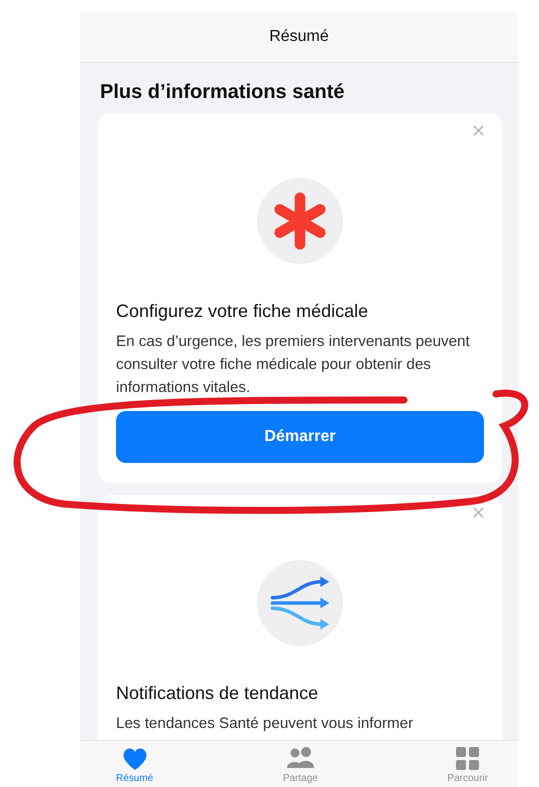  What do you see at coordinates (243, 311) in the screenshot?
I see `card-title: Configurez votre fiche médicale` at bounding box center [243, 311].